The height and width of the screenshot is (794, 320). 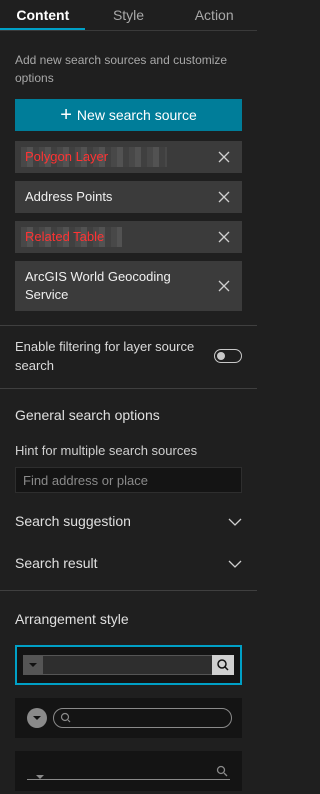 What do you see at coordinates (73, 521) in the screenshot?
I see `search-suggestion-label: Search suggestion` at bounding box center [73, 521].